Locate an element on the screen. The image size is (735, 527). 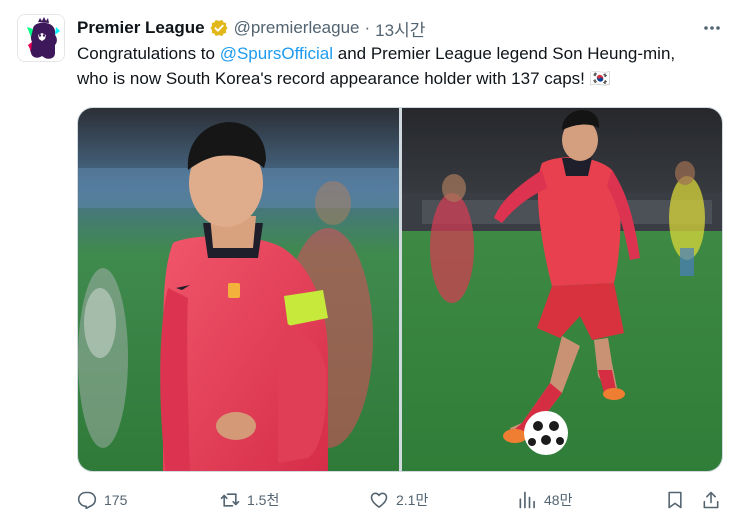
reply-icon is located at coordinates (87, 500).